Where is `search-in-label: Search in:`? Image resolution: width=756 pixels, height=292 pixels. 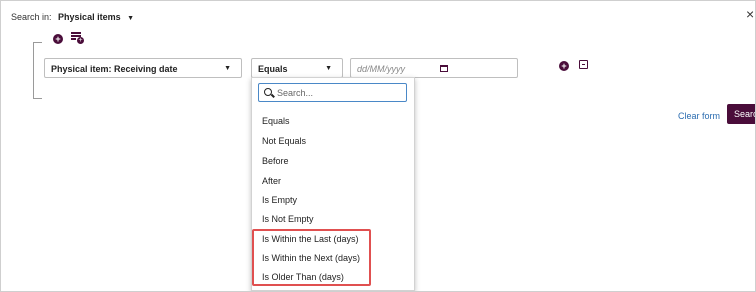 search-in-label: Search in: is located at coordinates (31, 17).